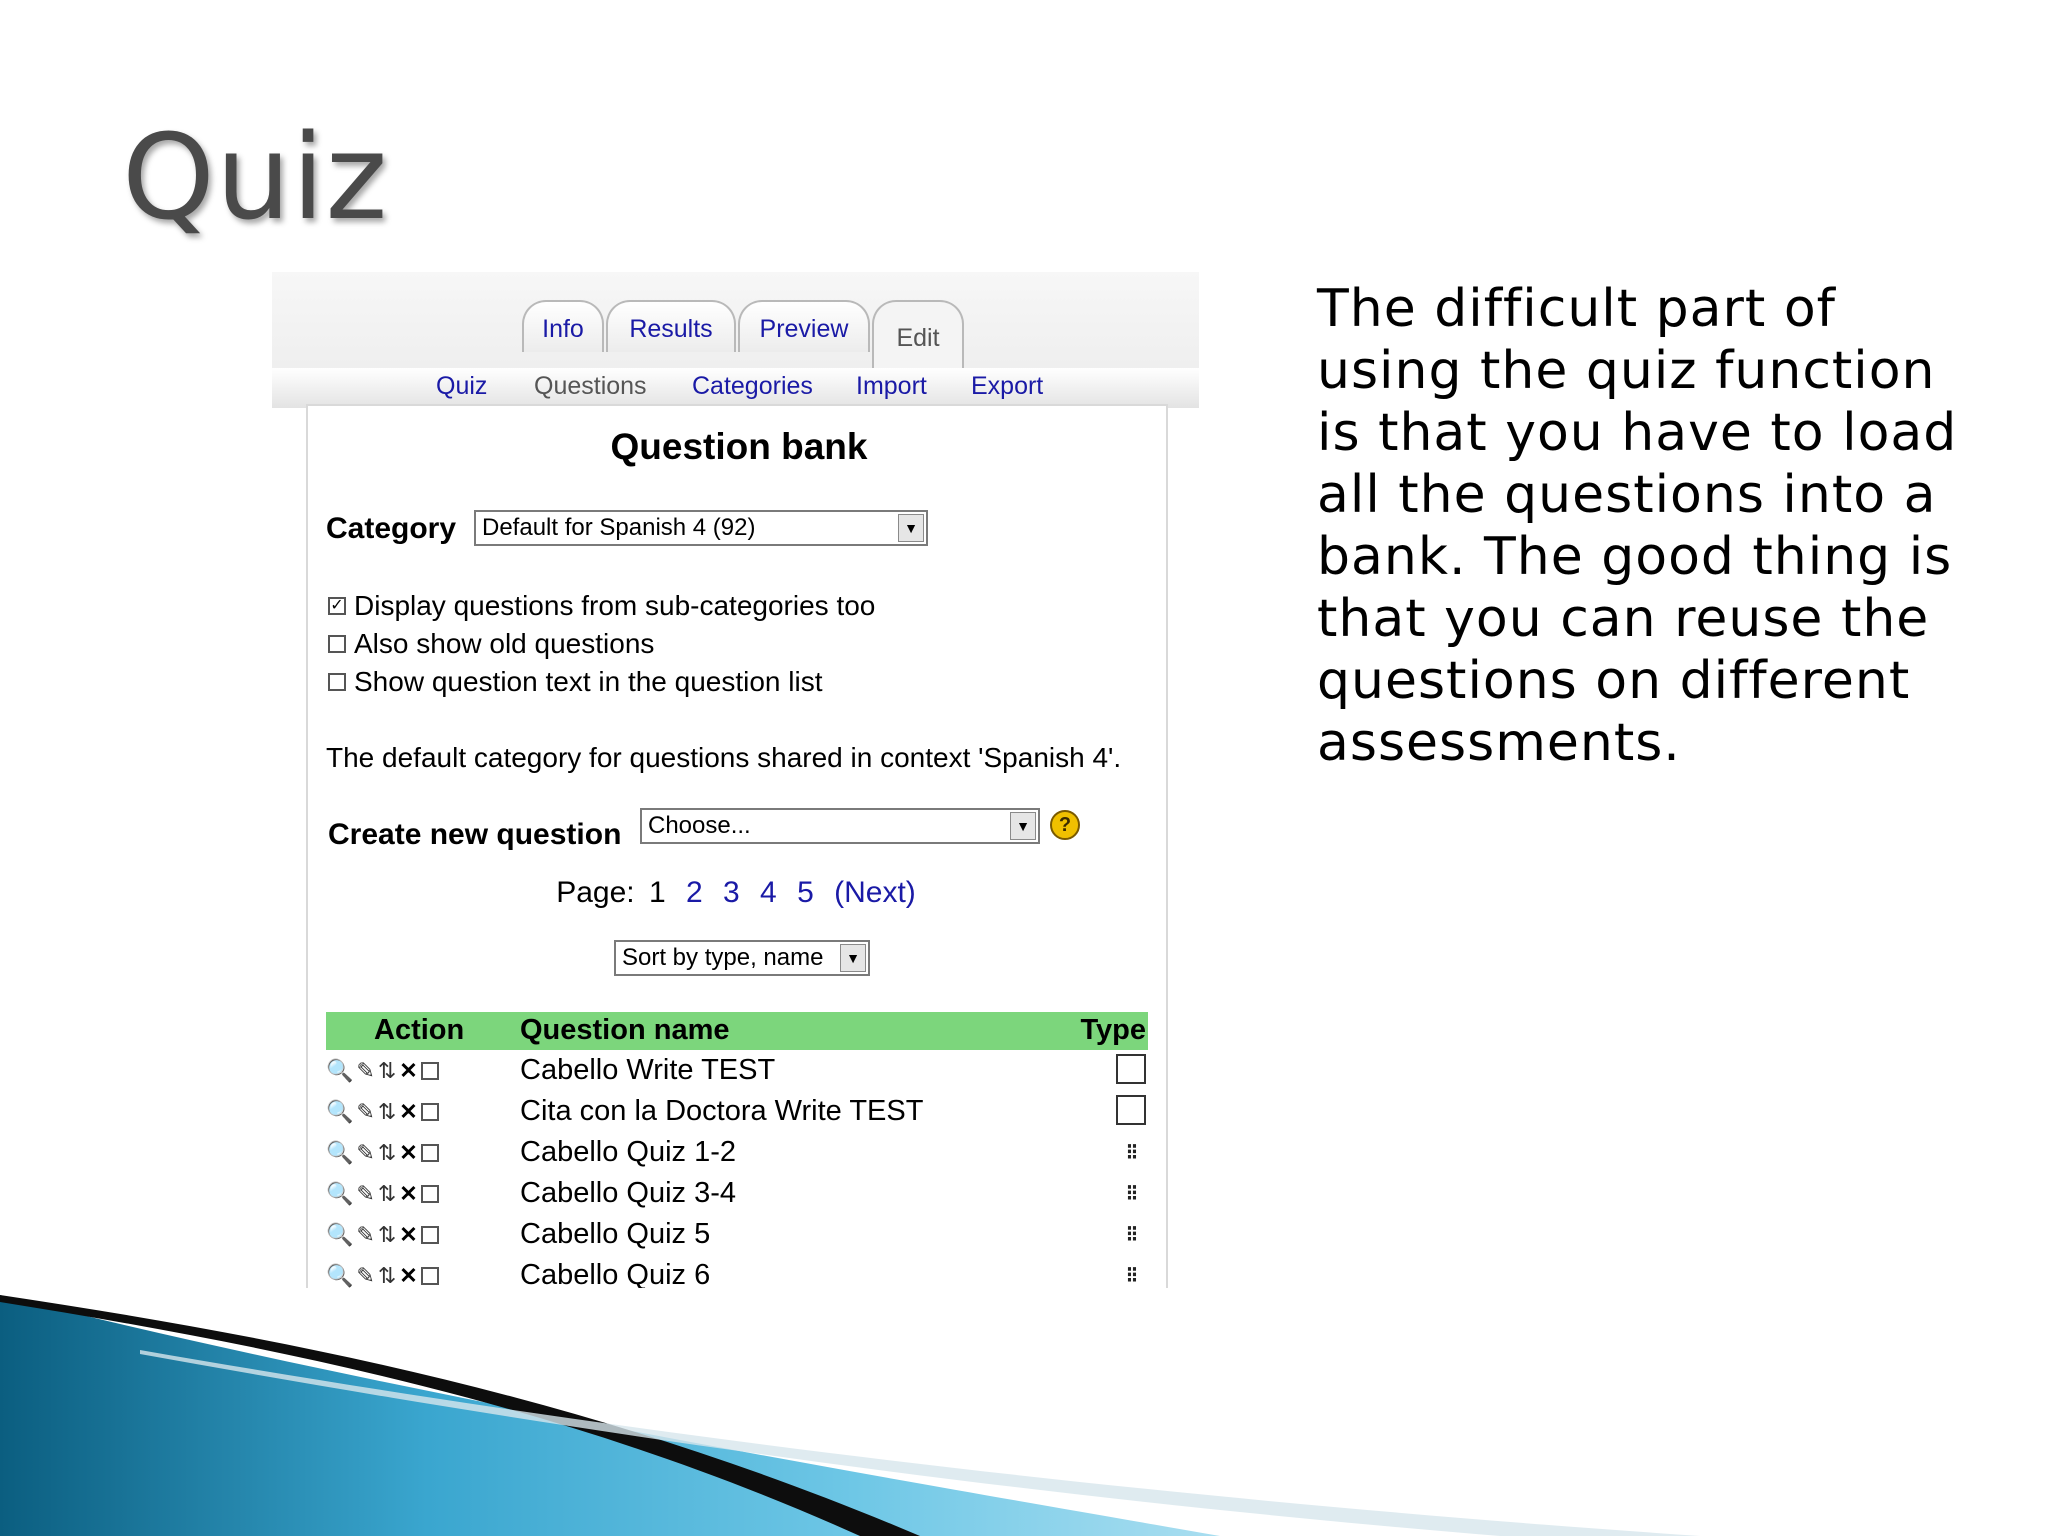 Image resolution: width=2048 pixels, height=1536 pixels. What do you see at coordinates (255, 177) in the screenshot?
I see `slide-title: Quiz` at bounding box center [255, 177].